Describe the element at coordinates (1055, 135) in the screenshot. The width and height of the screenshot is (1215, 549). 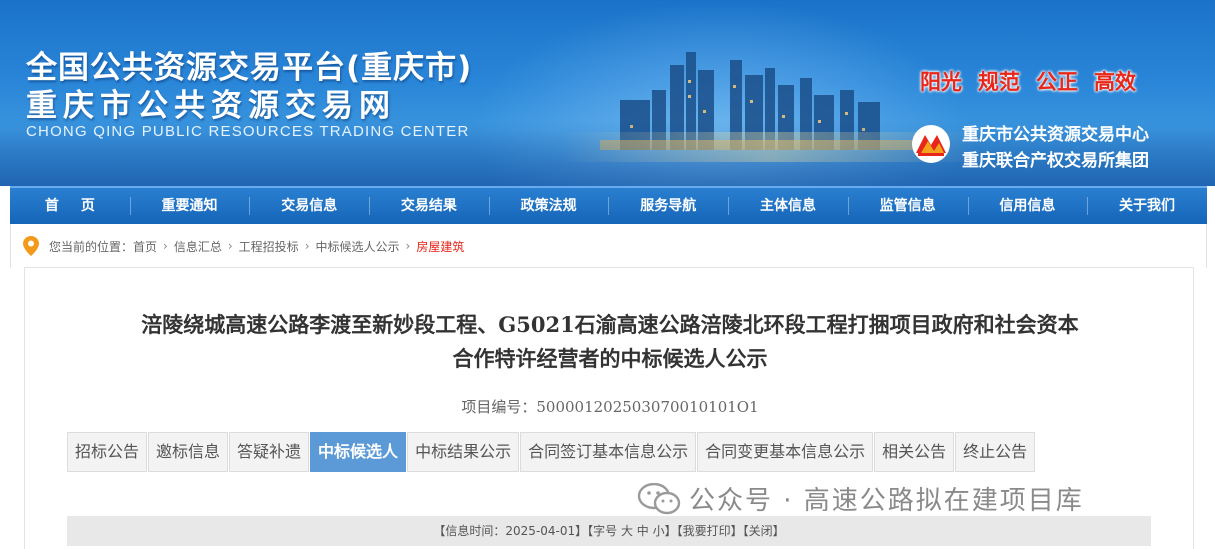
I see `org-name-1: 重庆市公共资源交易中心` at that location.